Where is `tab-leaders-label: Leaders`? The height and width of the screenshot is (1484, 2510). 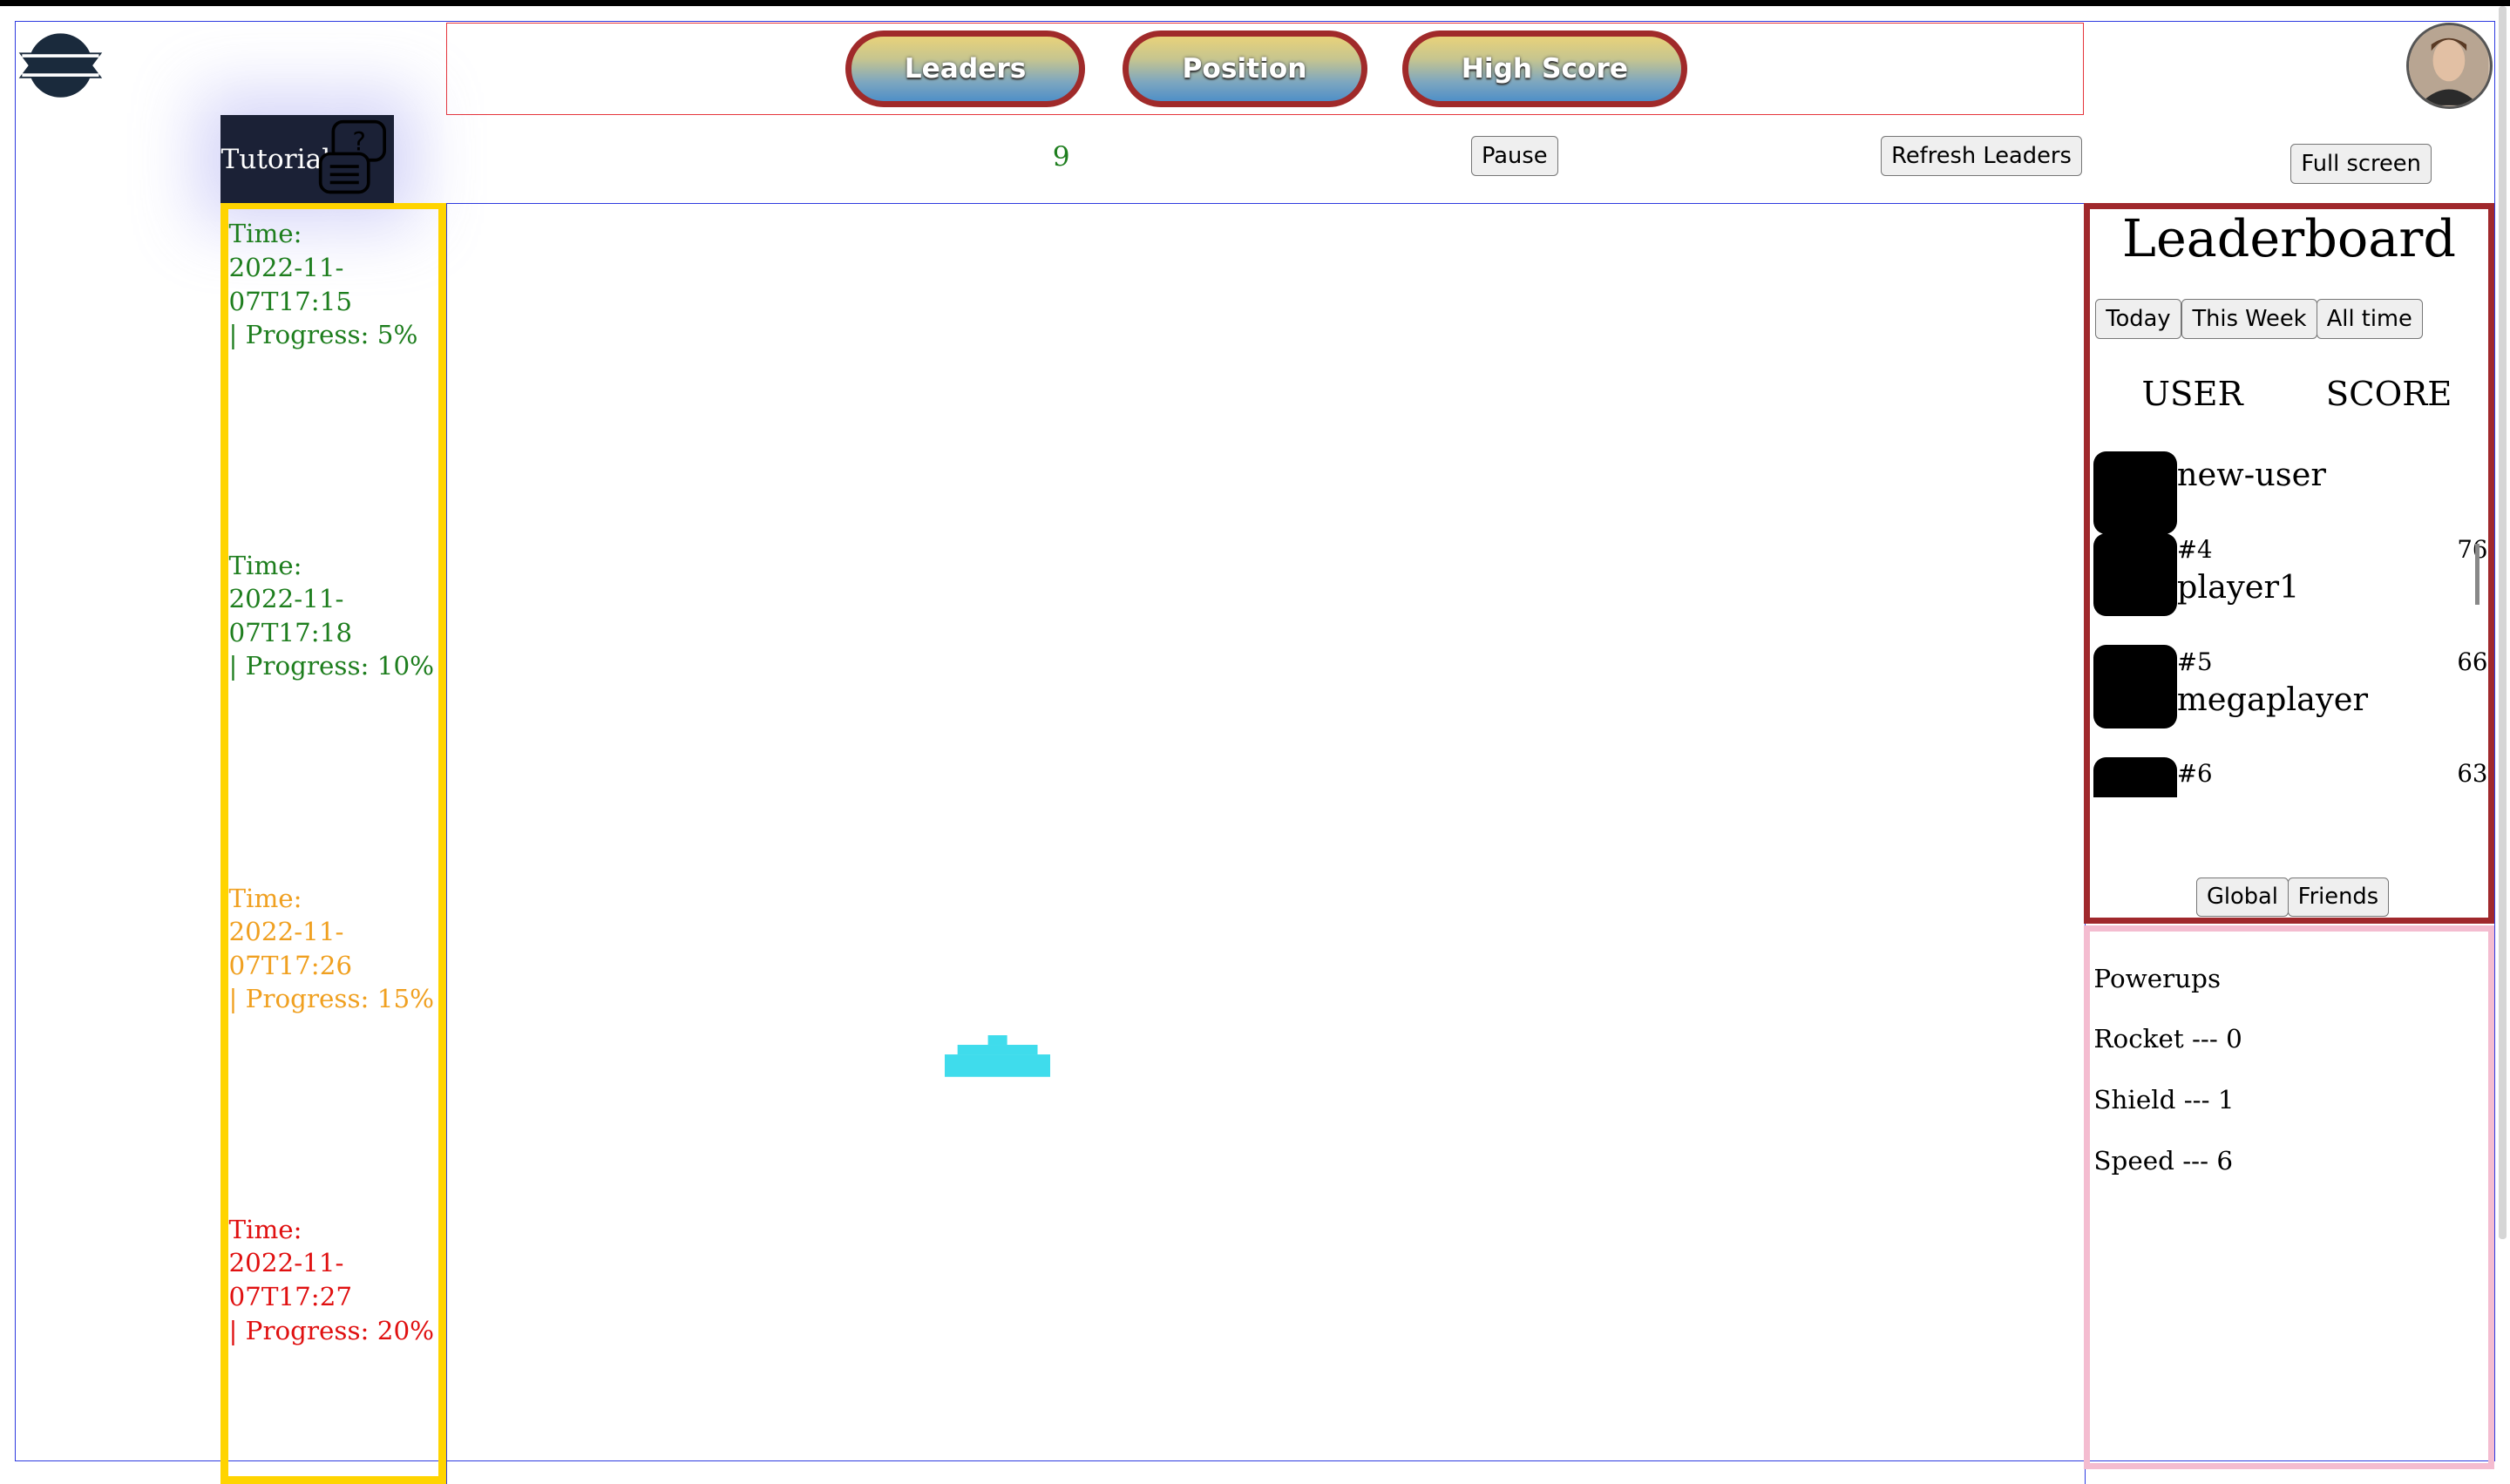 tab-leaders-label: Leaders is located at coordinates (966, 68).